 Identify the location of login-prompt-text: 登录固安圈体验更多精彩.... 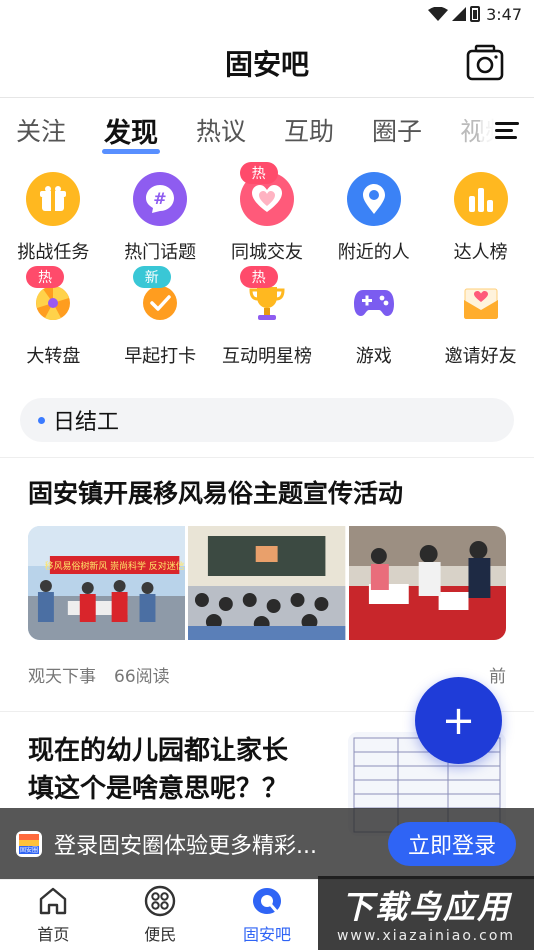
(185, 846).